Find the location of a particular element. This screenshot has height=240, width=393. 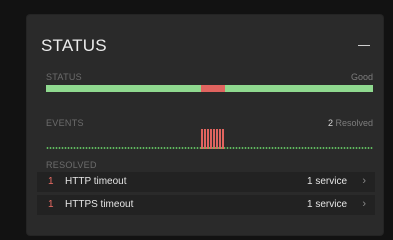

status-label: STATUS is located at coordinates (64, 77).